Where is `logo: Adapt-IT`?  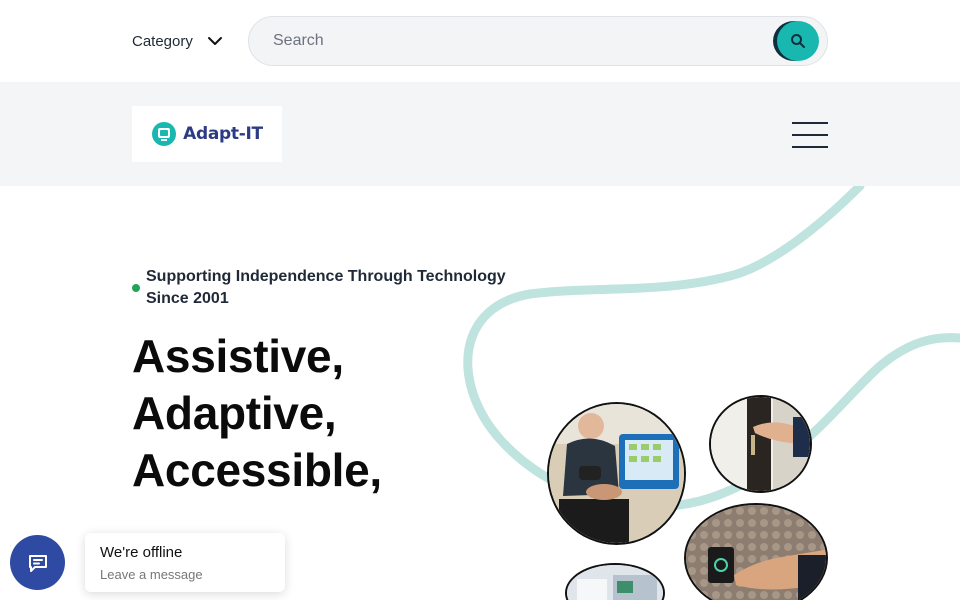 logo: Adapt-IT is located at coordinates (207, 134).